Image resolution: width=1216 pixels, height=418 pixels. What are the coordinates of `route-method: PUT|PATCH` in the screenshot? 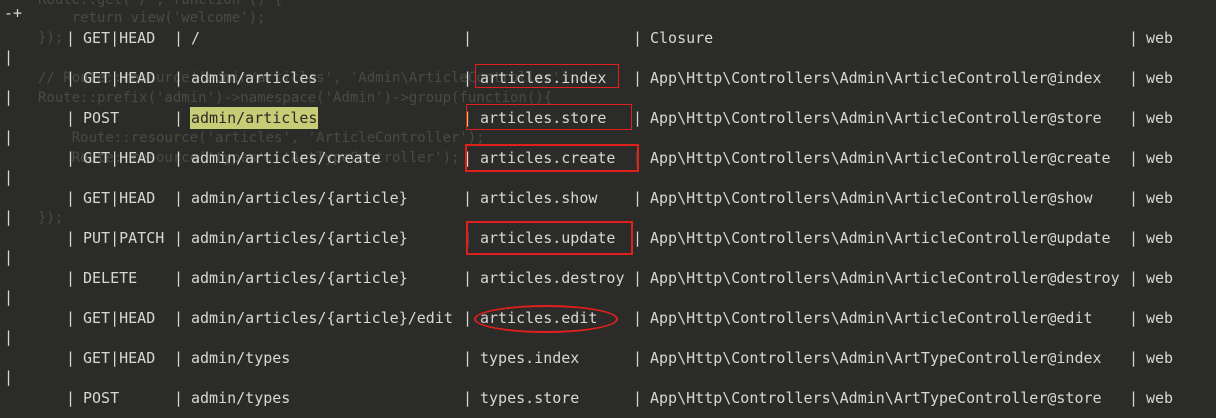 It's located at (124, 238).